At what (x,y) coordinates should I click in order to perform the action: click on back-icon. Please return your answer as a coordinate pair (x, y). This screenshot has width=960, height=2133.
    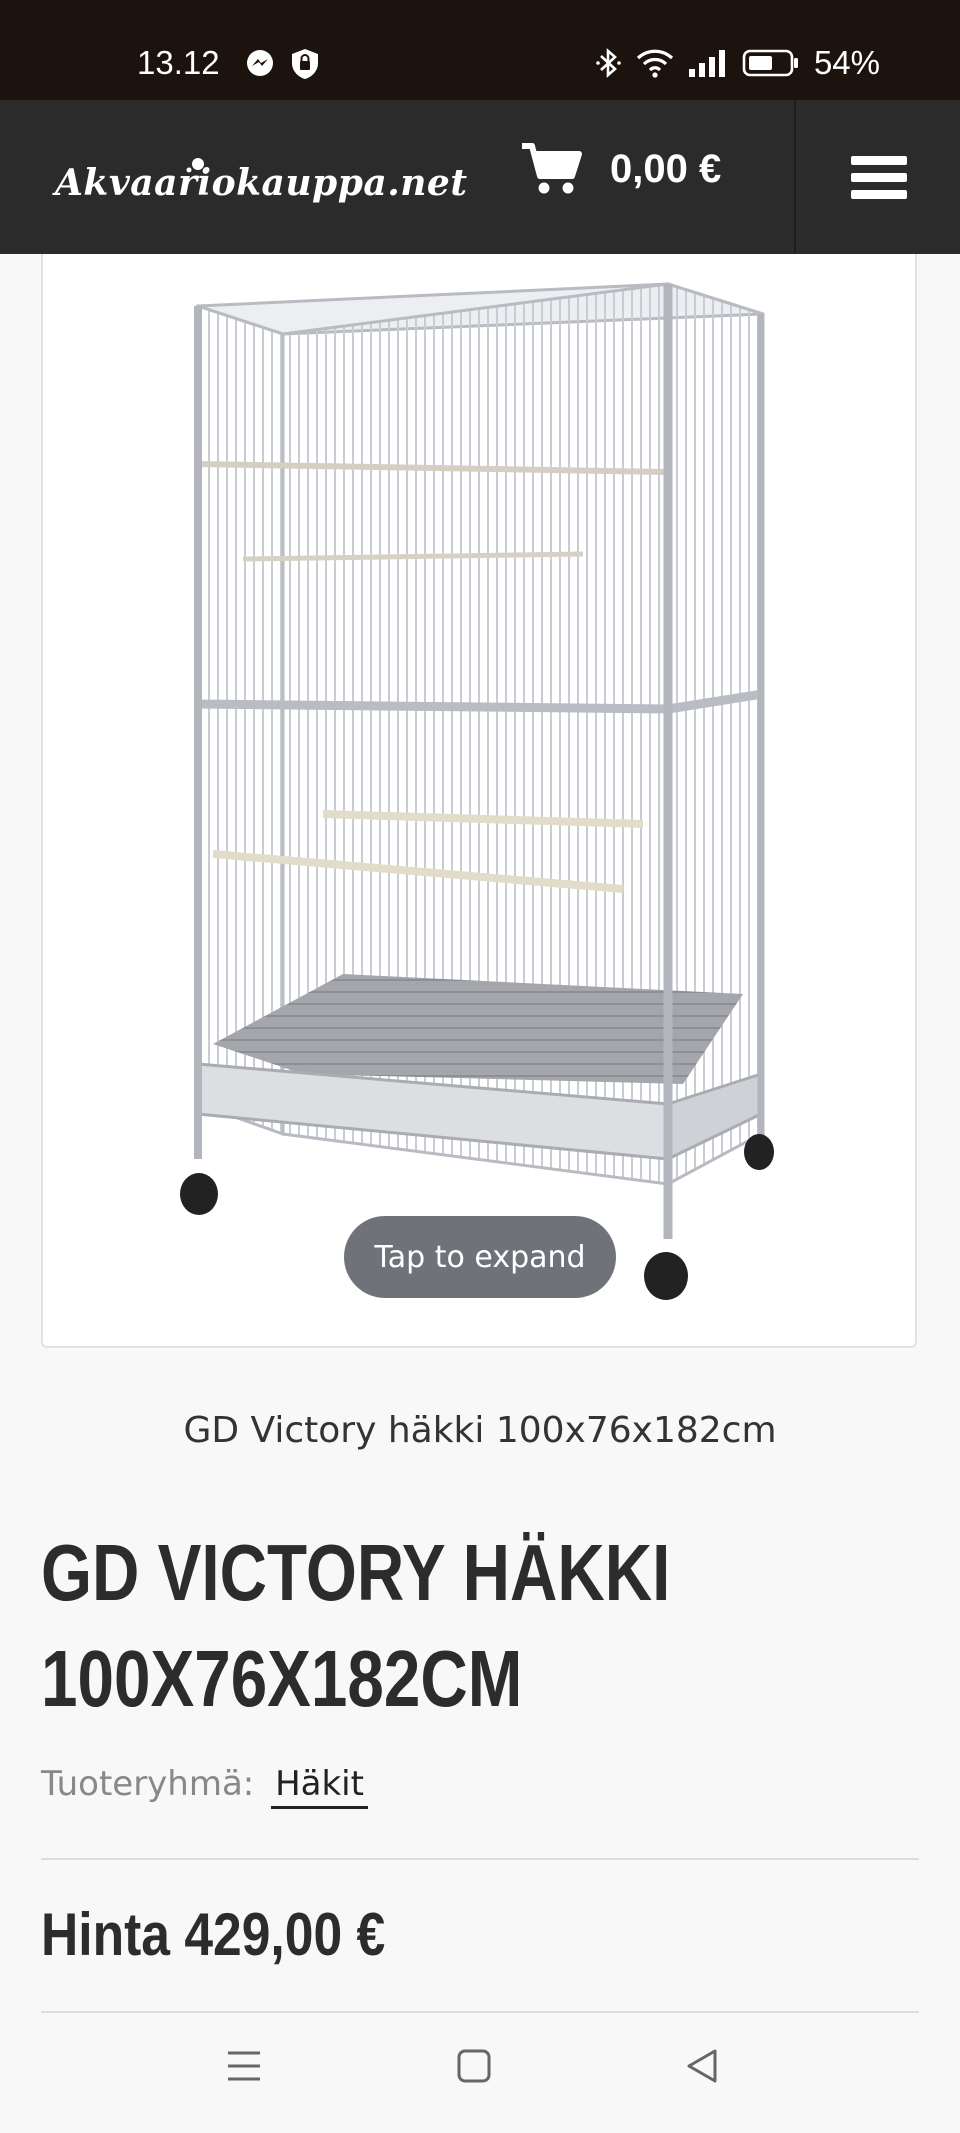
    Looking at the image, I should click on (702, 2066).